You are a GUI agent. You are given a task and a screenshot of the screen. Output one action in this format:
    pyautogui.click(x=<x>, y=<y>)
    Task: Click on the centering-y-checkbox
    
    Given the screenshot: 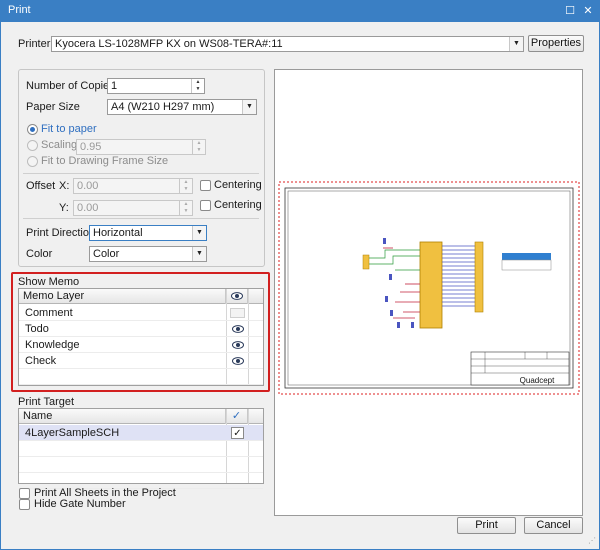 What is the action you would take?
    pyautogui.click(x=205, y=205)
    